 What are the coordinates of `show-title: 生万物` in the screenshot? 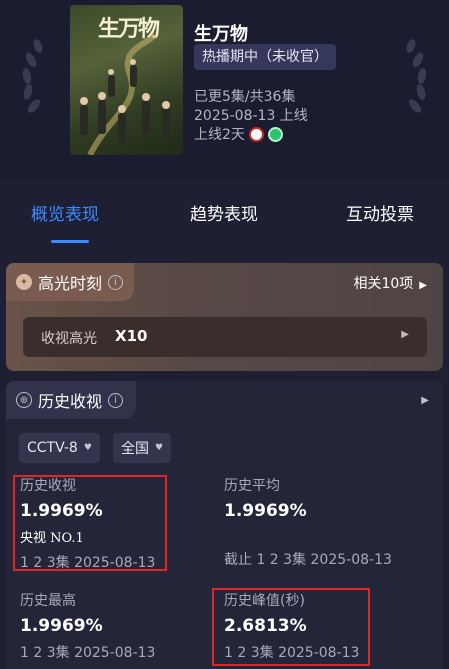 It's located at (221, 34).